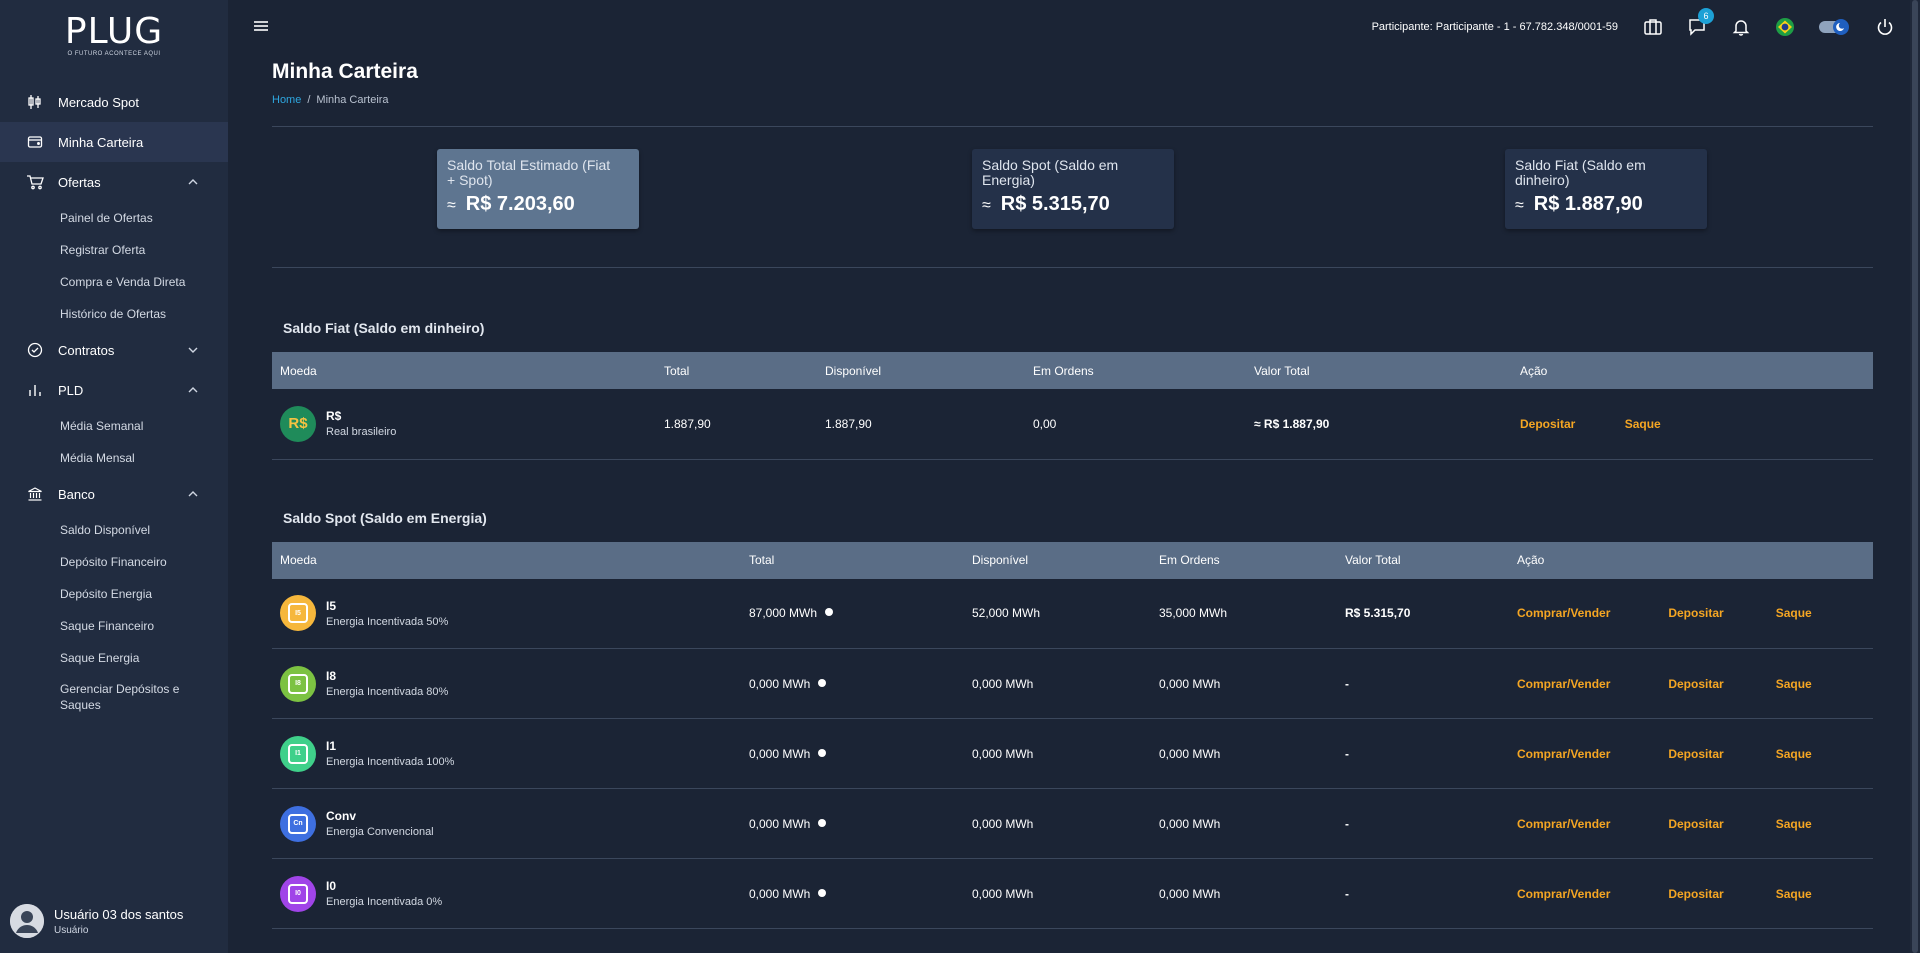 The image size is (1920, 953). I want to click on bank-icon, so click(35, 494).